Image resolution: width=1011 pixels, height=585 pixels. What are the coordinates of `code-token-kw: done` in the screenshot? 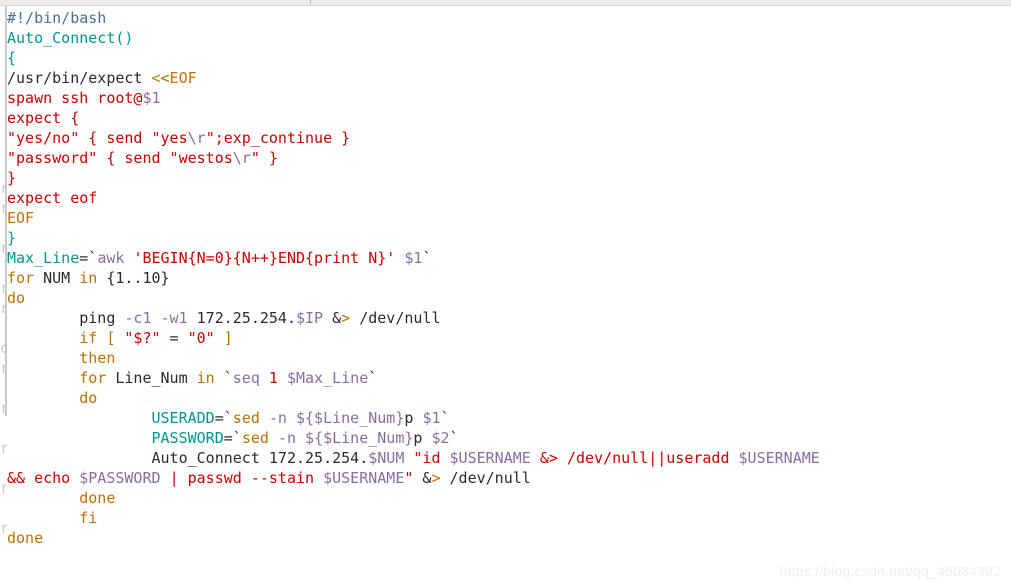 It's located at (97, 498).